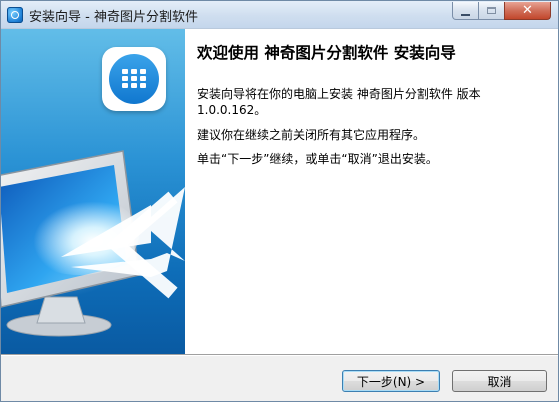  I want to click on footer-divider, so click(279, 355).